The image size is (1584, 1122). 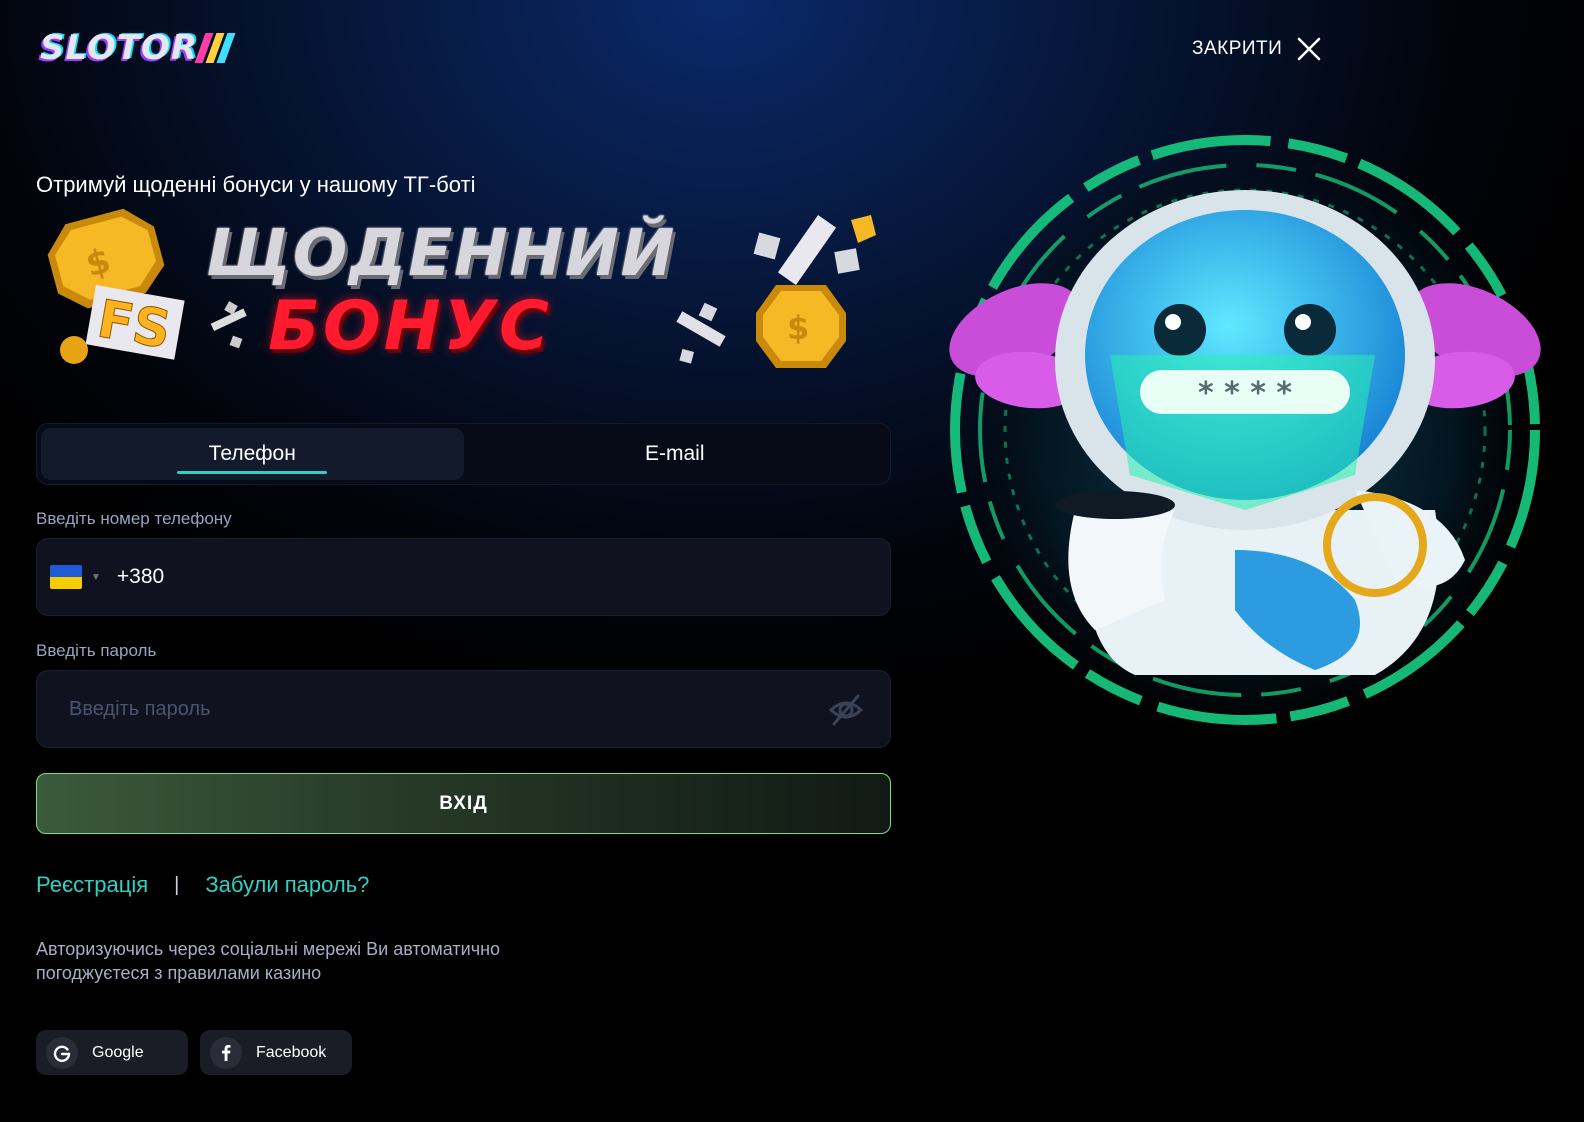 What do you see at coordinates (119, 48) in the screenshot?
I see `logo-text: SLOTOR` at bounding box center [119, 48].